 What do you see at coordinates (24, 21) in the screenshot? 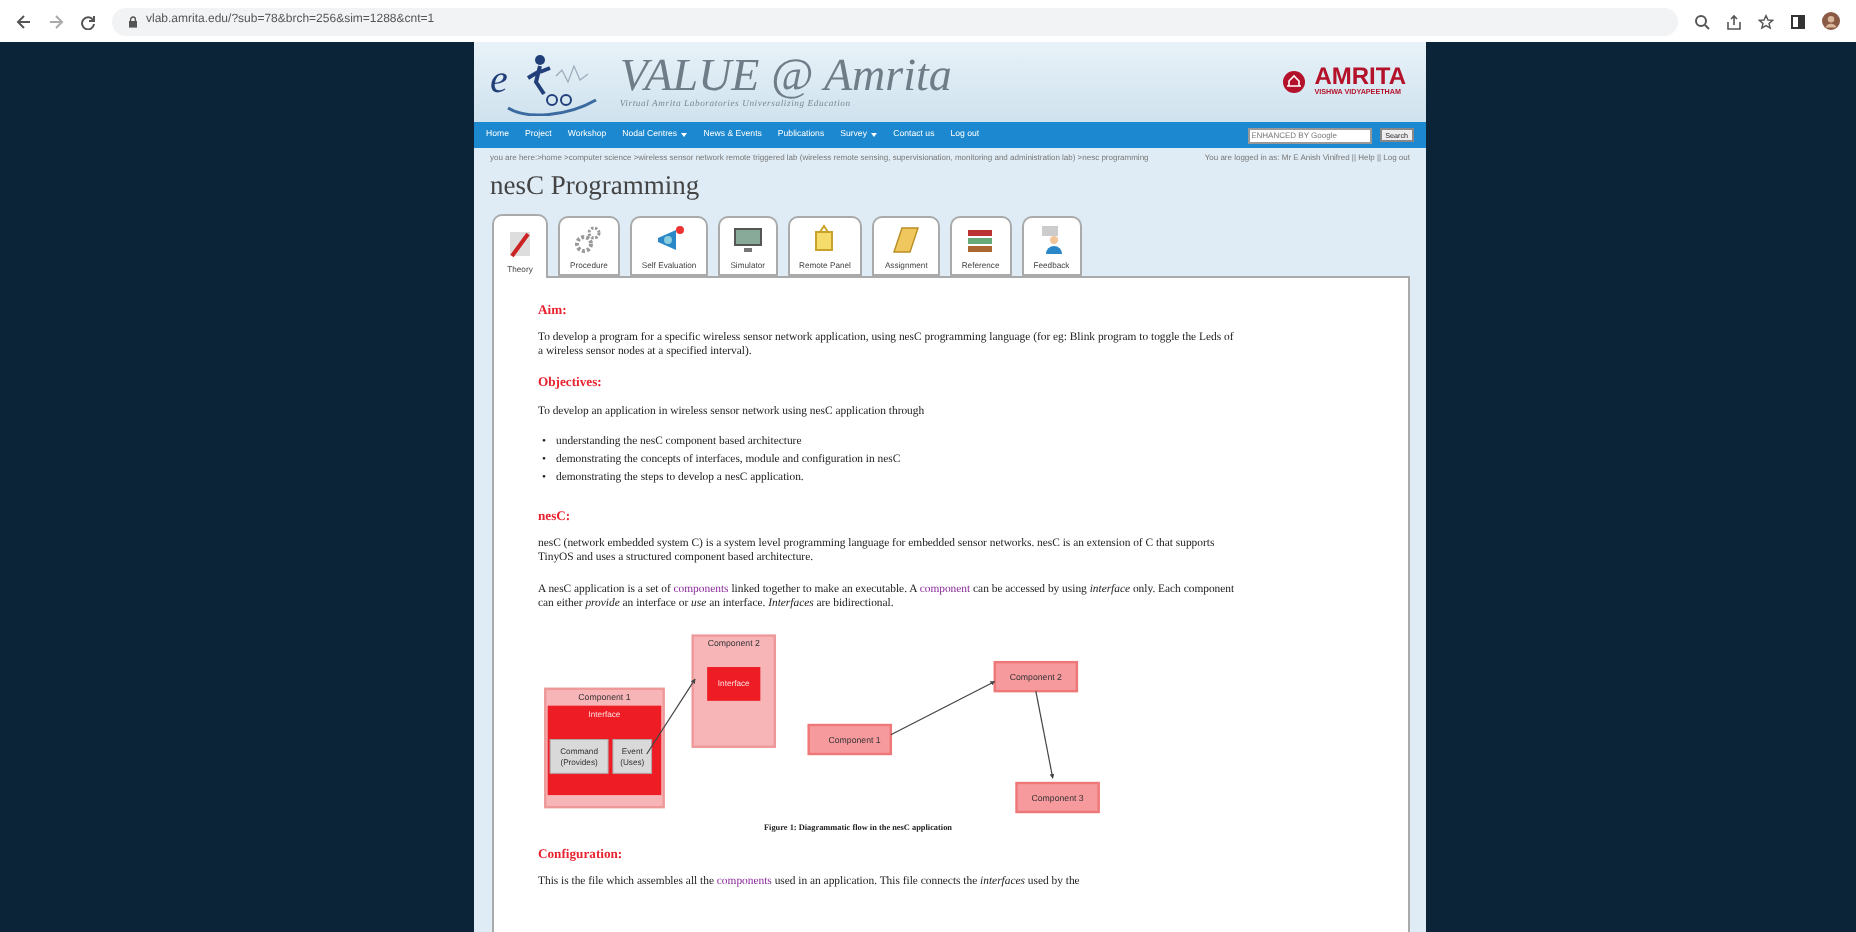
I see `back-arrow-icon` at bounding box center [24, 21].